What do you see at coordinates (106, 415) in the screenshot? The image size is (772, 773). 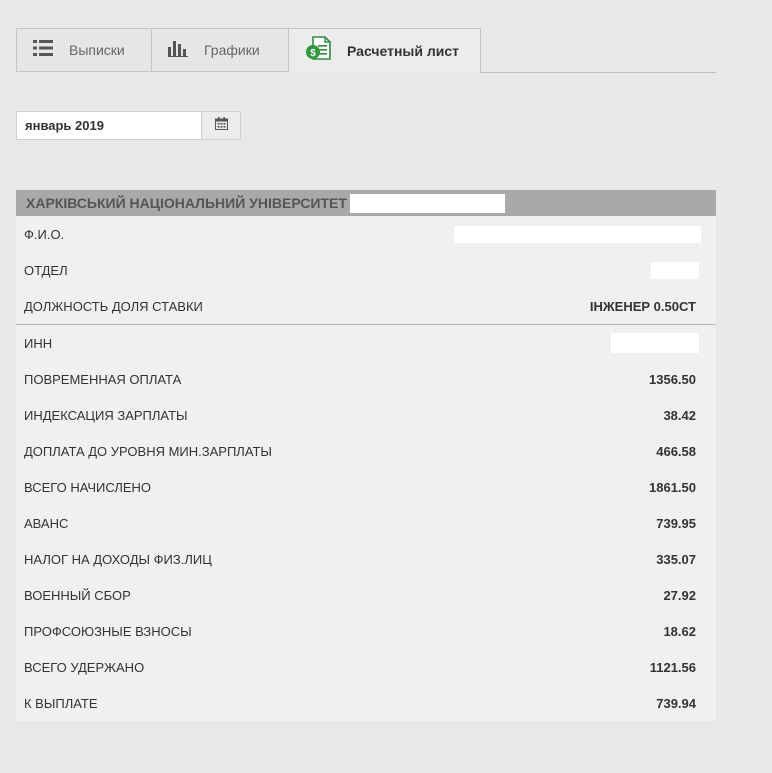 I see `row-label: ИНДЕКСАЦИЯ ЗАРПЛАТЫ` at bounding box center [106, 415].